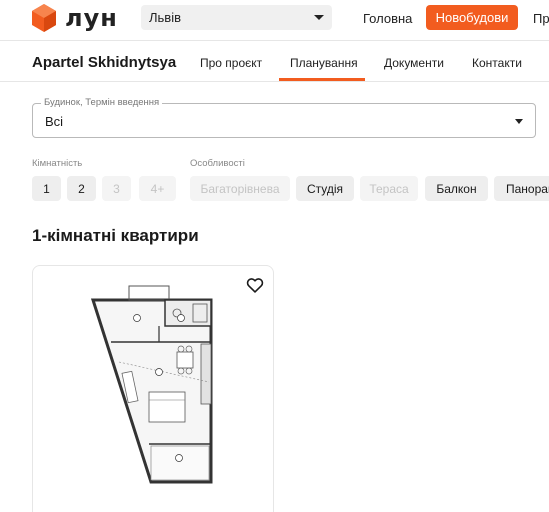  I want to click on logo: лун, so click(75, 18).